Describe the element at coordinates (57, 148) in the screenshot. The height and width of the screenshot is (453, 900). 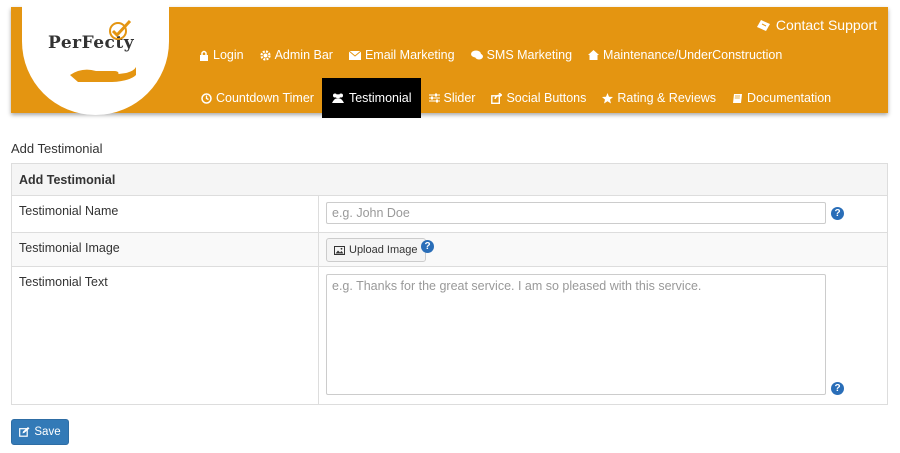
I see `page-title: Add Testimonial` at that location.